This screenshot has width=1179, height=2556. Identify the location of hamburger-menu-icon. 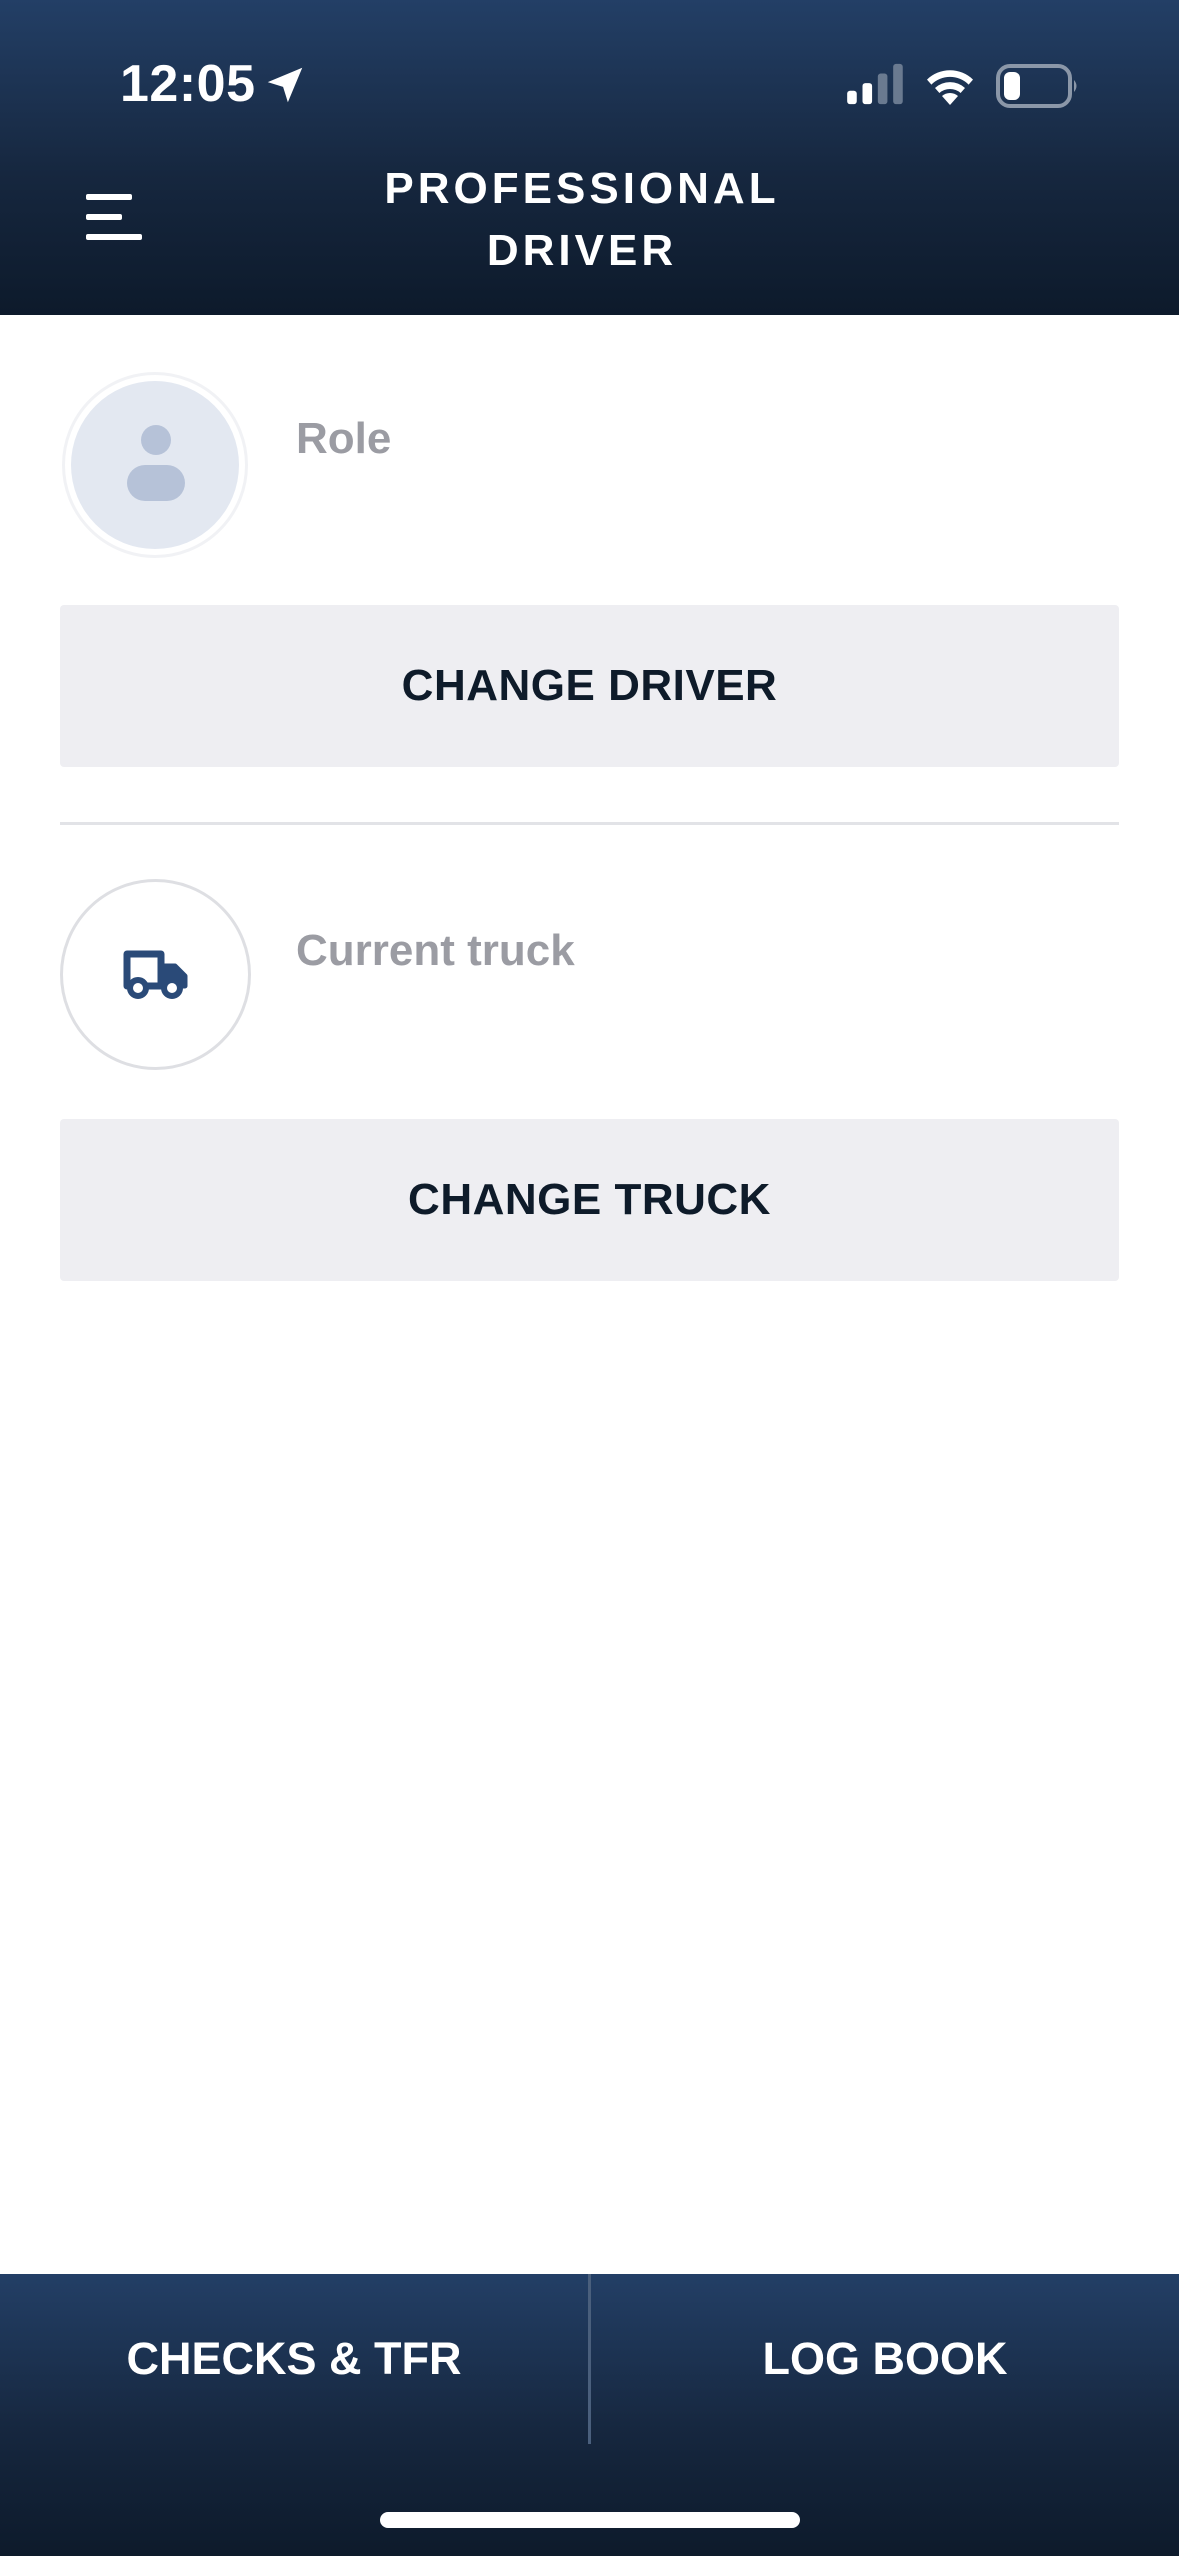
(109, 197).